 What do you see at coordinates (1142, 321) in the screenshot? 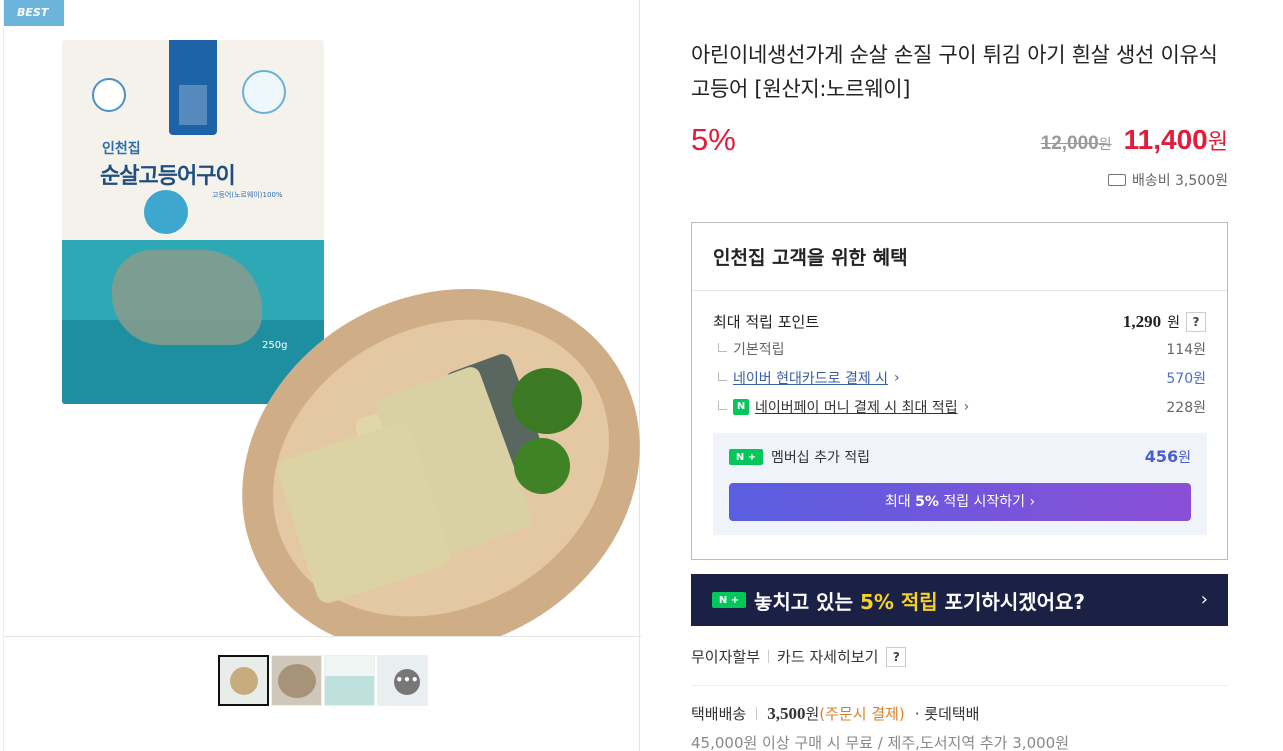
I see `max-points-value: 1,290` at bounding box center [1142, 321].